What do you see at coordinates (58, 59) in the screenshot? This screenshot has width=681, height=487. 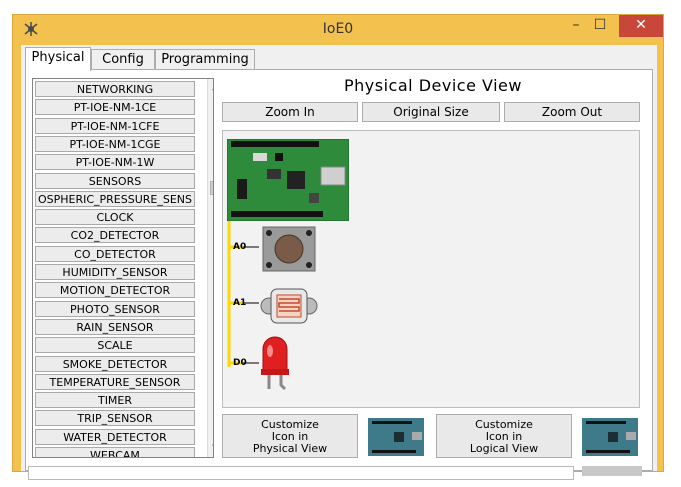 I see `tab-physical: Physical` at bounding box center [58, 59].